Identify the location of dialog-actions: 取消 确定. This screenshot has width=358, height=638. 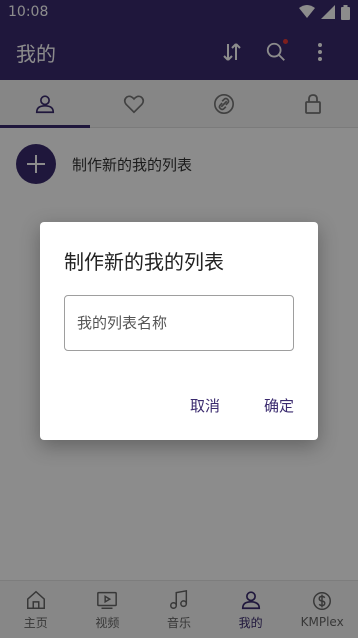
(242, 405).